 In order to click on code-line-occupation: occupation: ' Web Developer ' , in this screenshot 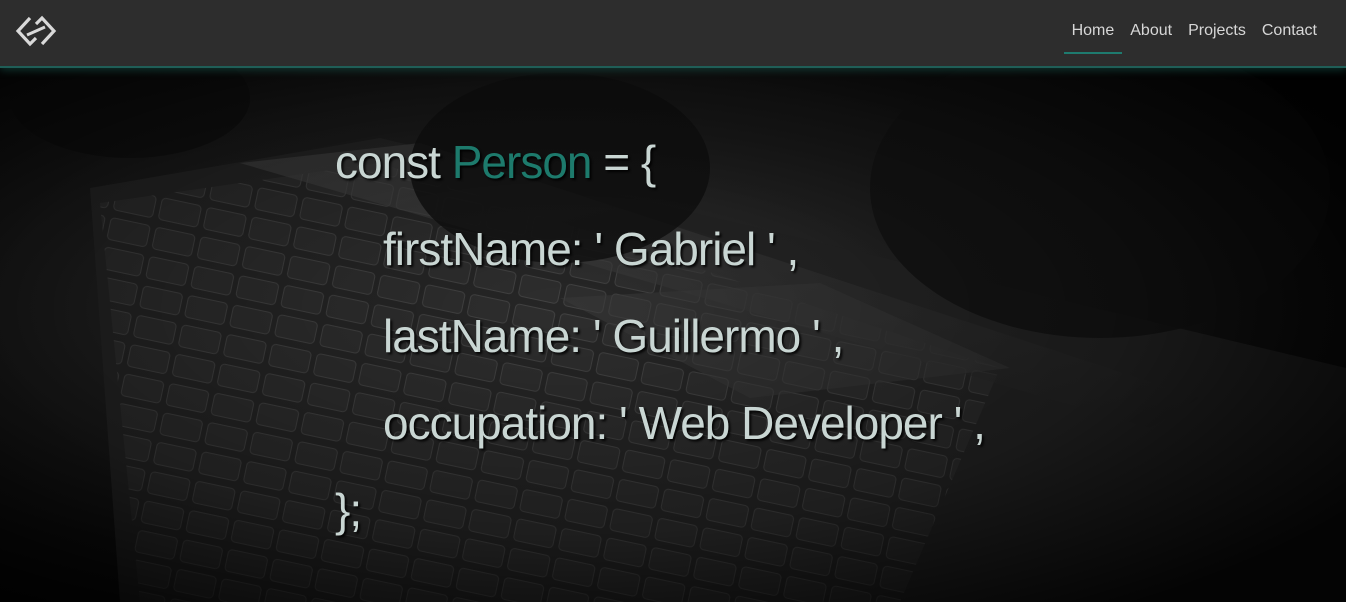, I will do `click(684, 423)`.